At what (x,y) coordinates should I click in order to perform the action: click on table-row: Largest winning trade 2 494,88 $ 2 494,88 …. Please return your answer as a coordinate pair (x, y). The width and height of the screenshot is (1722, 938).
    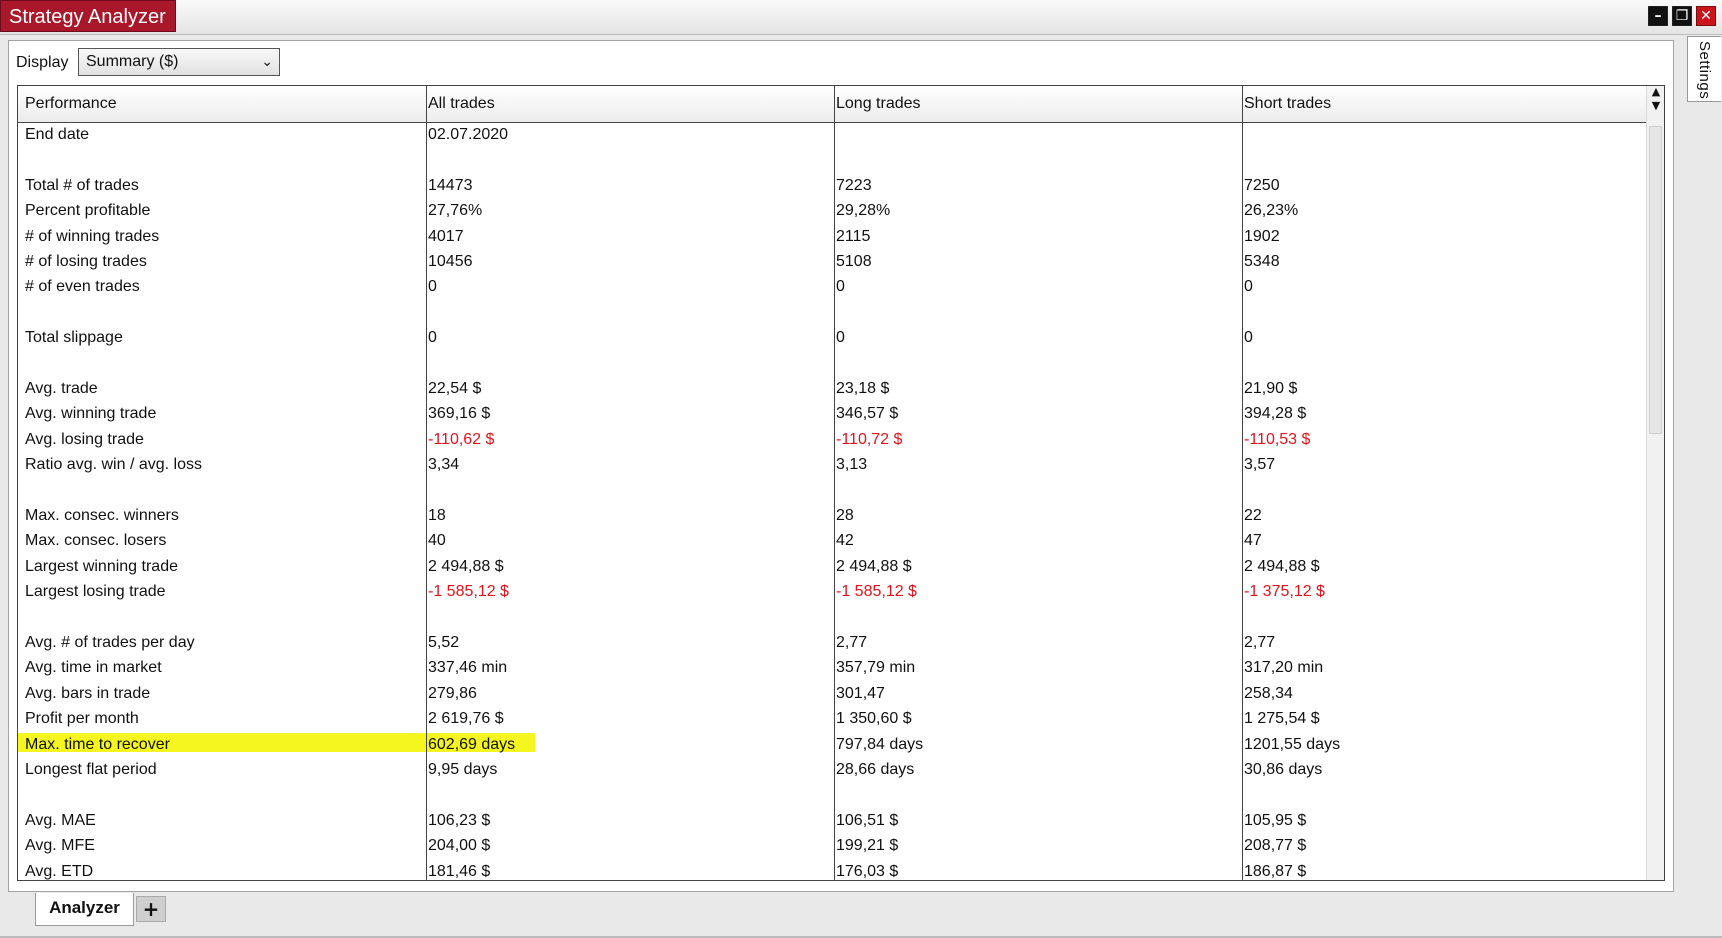
    Looking at the image, I should click on (832, 567).